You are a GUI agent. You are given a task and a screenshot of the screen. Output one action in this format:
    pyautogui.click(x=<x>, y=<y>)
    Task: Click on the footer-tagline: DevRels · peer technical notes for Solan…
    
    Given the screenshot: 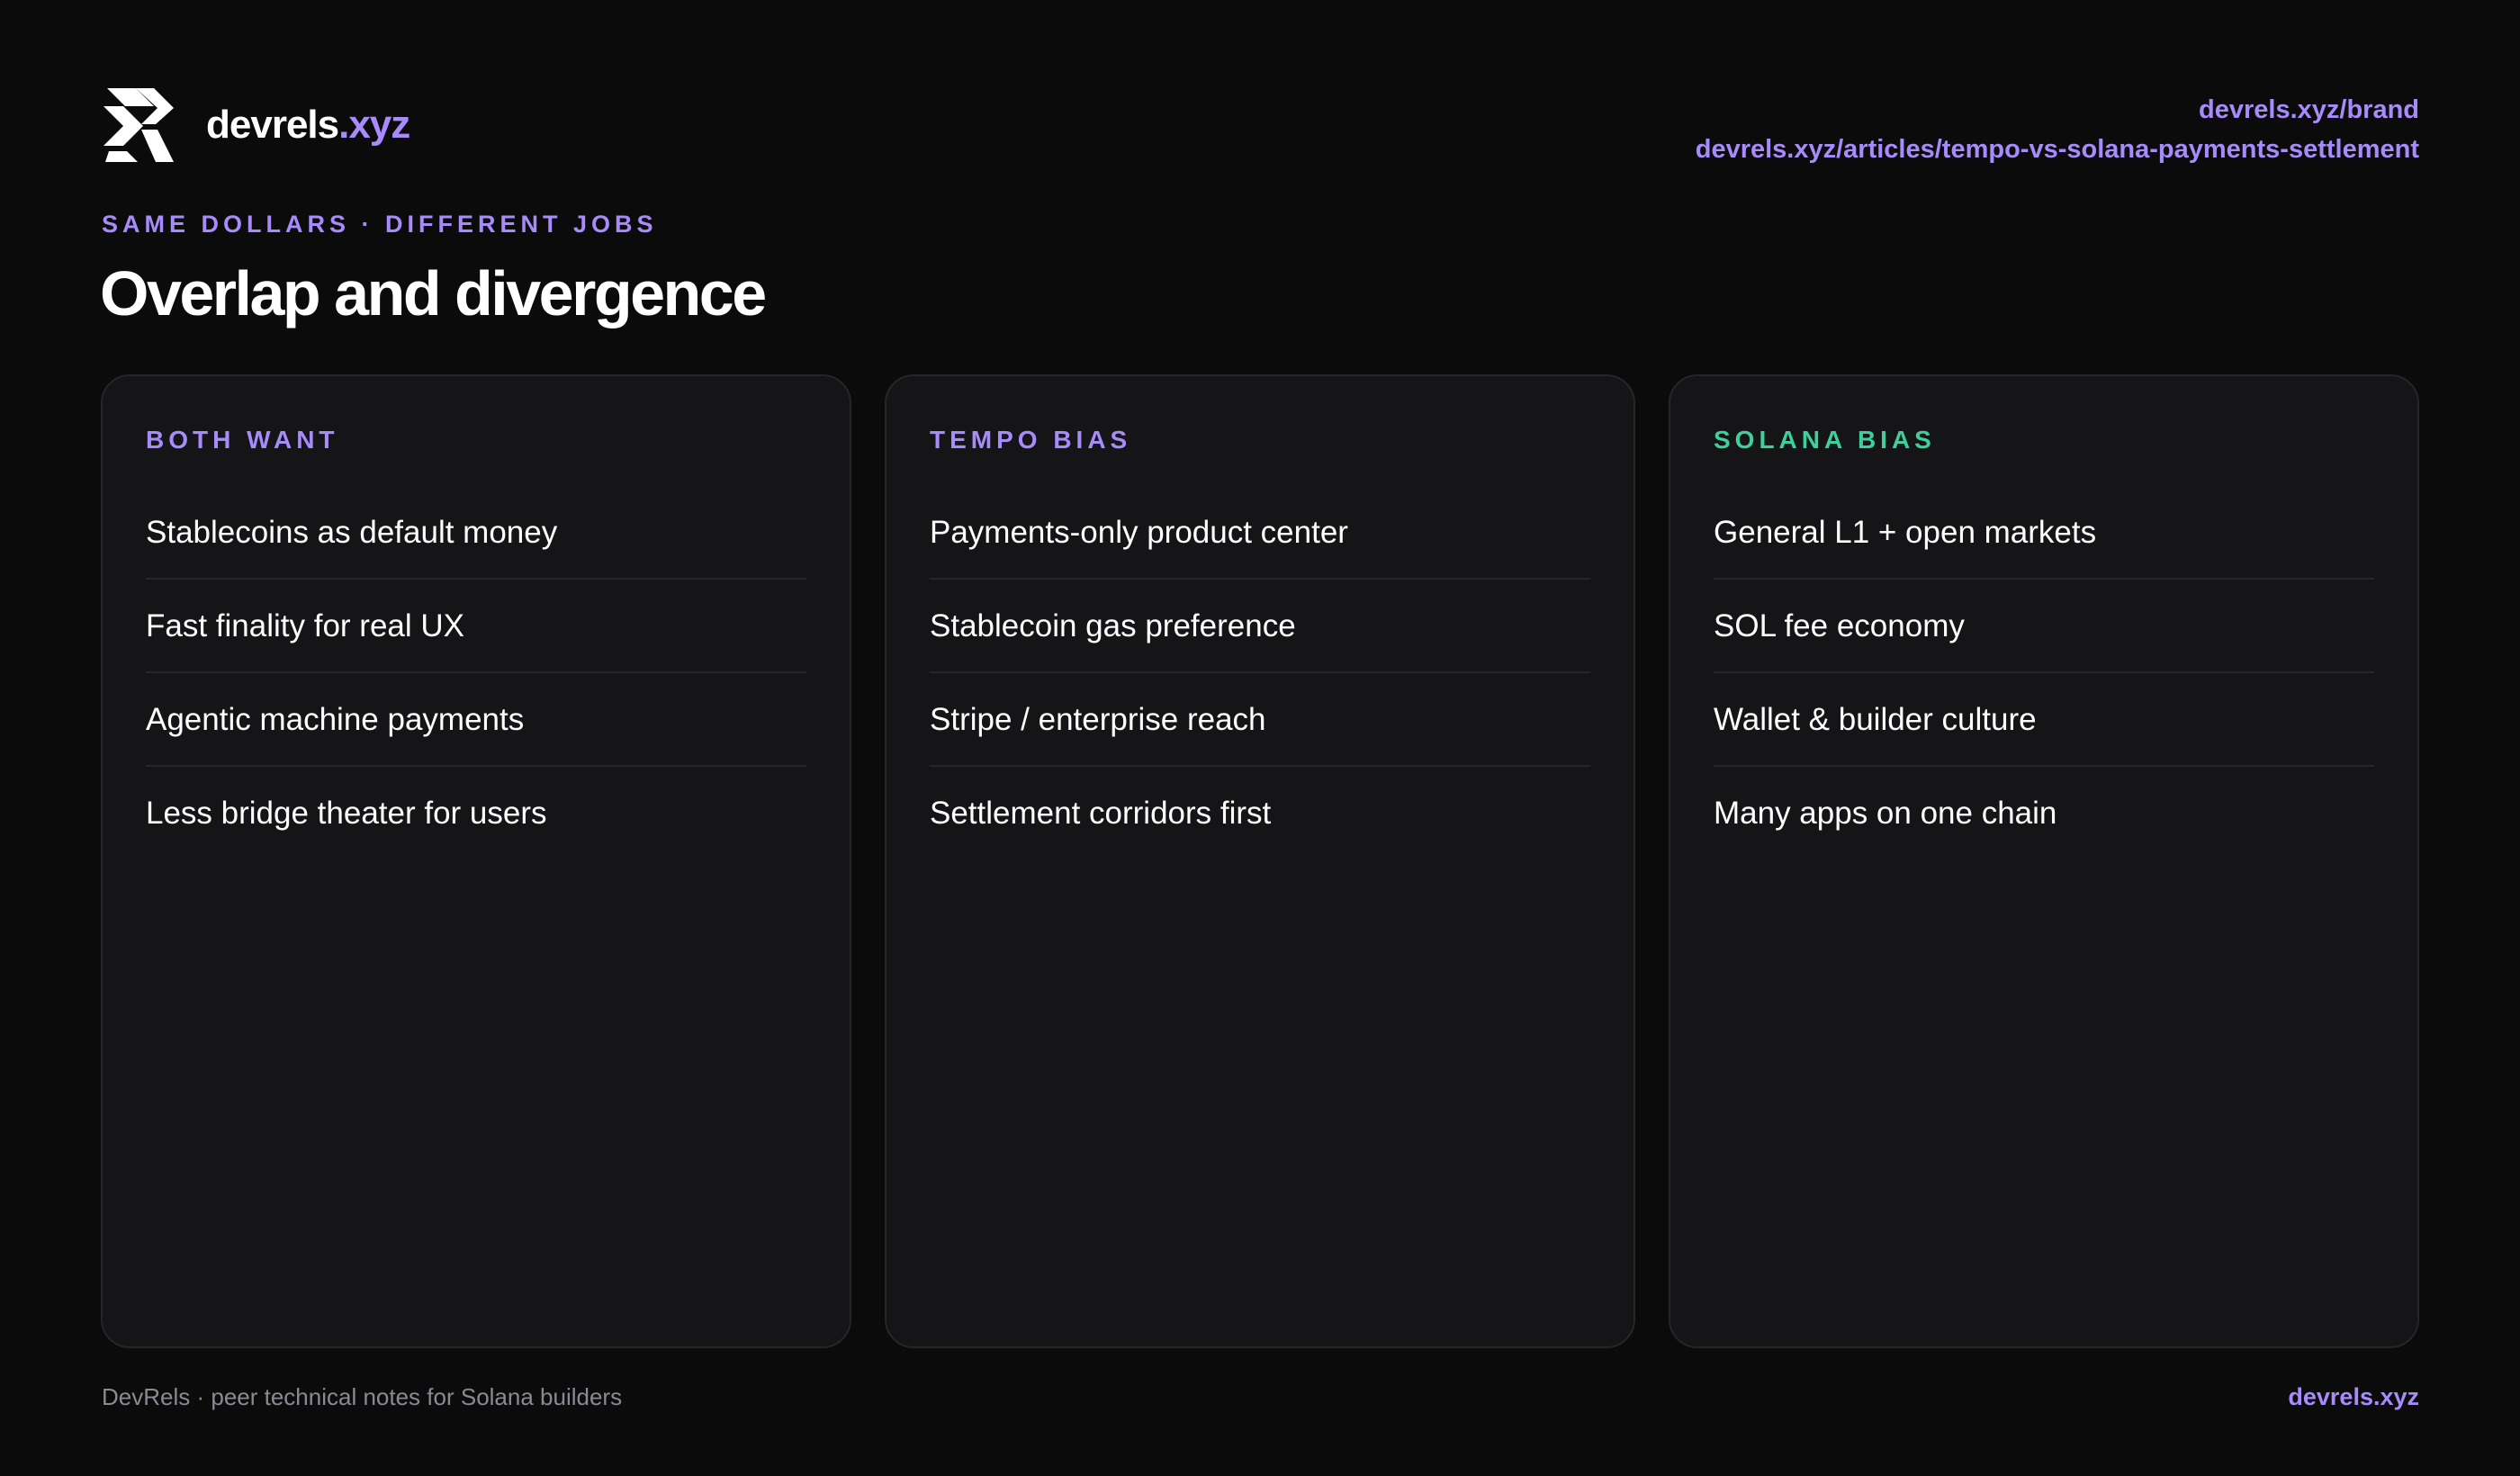 What is the action you would take?
    pyautogui.click(x=362, y=1396)
    